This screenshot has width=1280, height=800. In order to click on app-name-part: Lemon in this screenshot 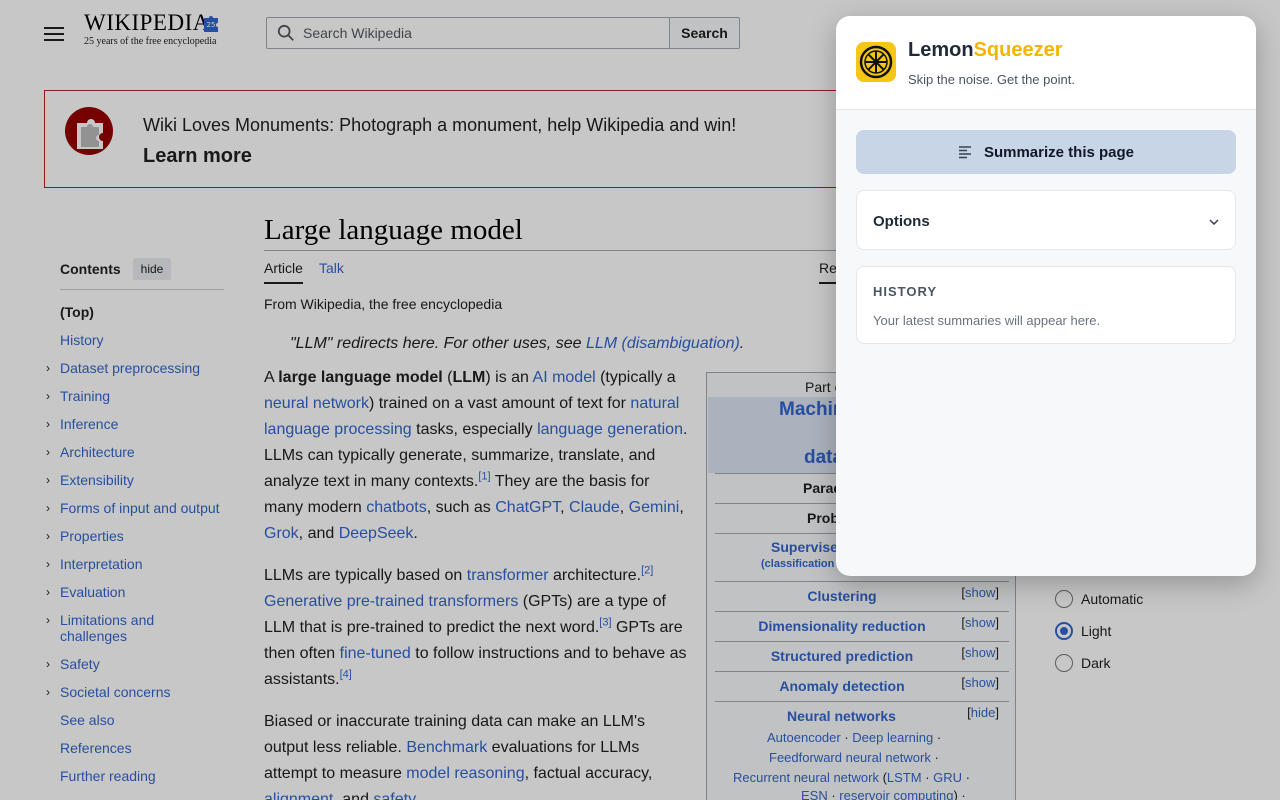, I will do `click(941, 50)`.